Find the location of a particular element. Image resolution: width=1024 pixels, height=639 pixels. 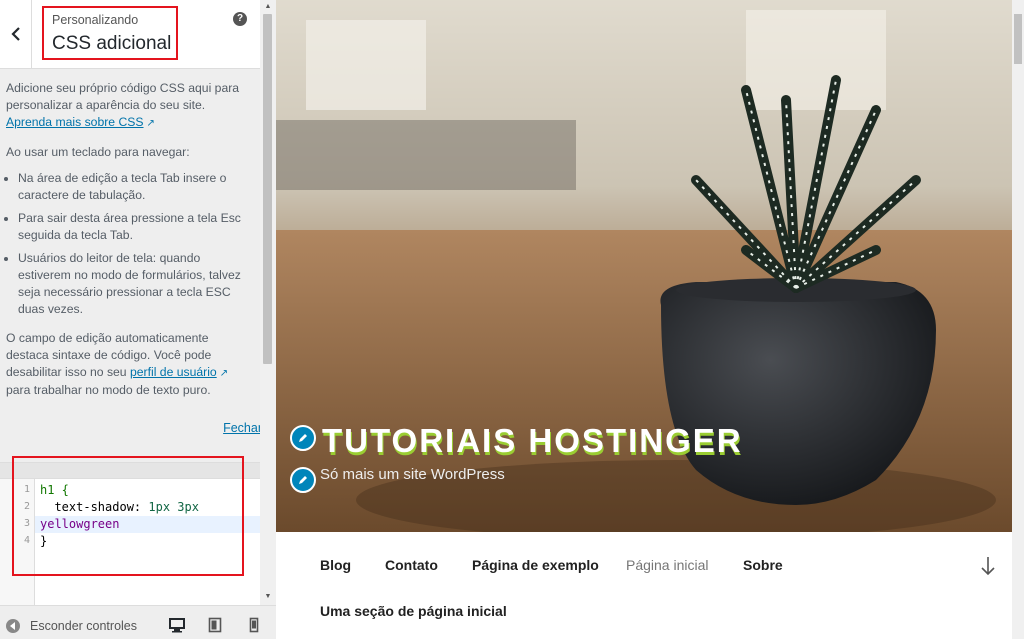

section-subtitle: Personalizando is located at coordinates (95, 20).